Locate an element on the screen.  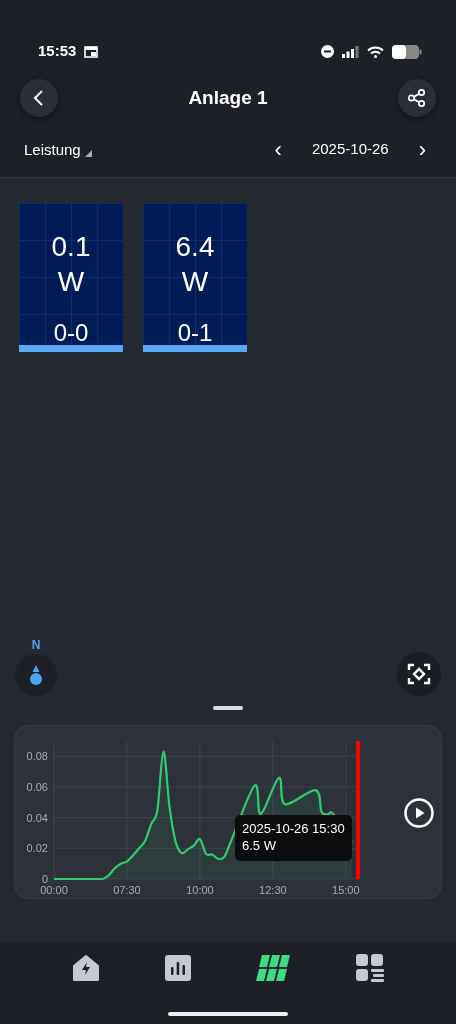
x-tick-label: 10:00 is located at coordinates (200, 890).